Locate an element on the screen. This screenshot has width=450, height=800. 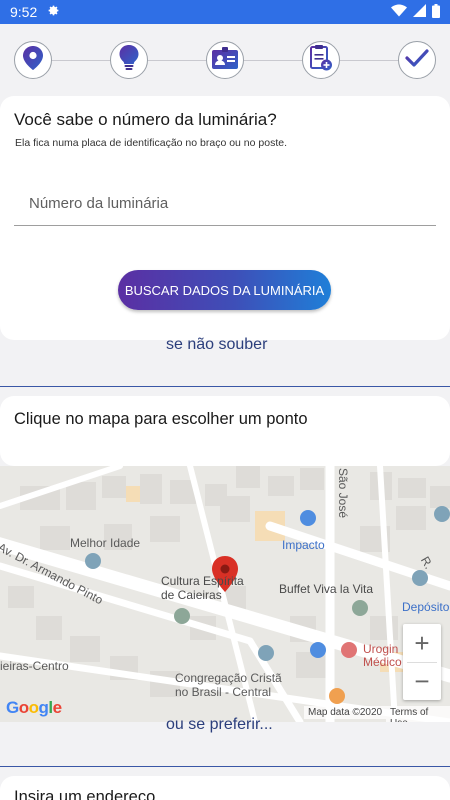
map-label-medico: Médico is located at coordinates (382, 662).